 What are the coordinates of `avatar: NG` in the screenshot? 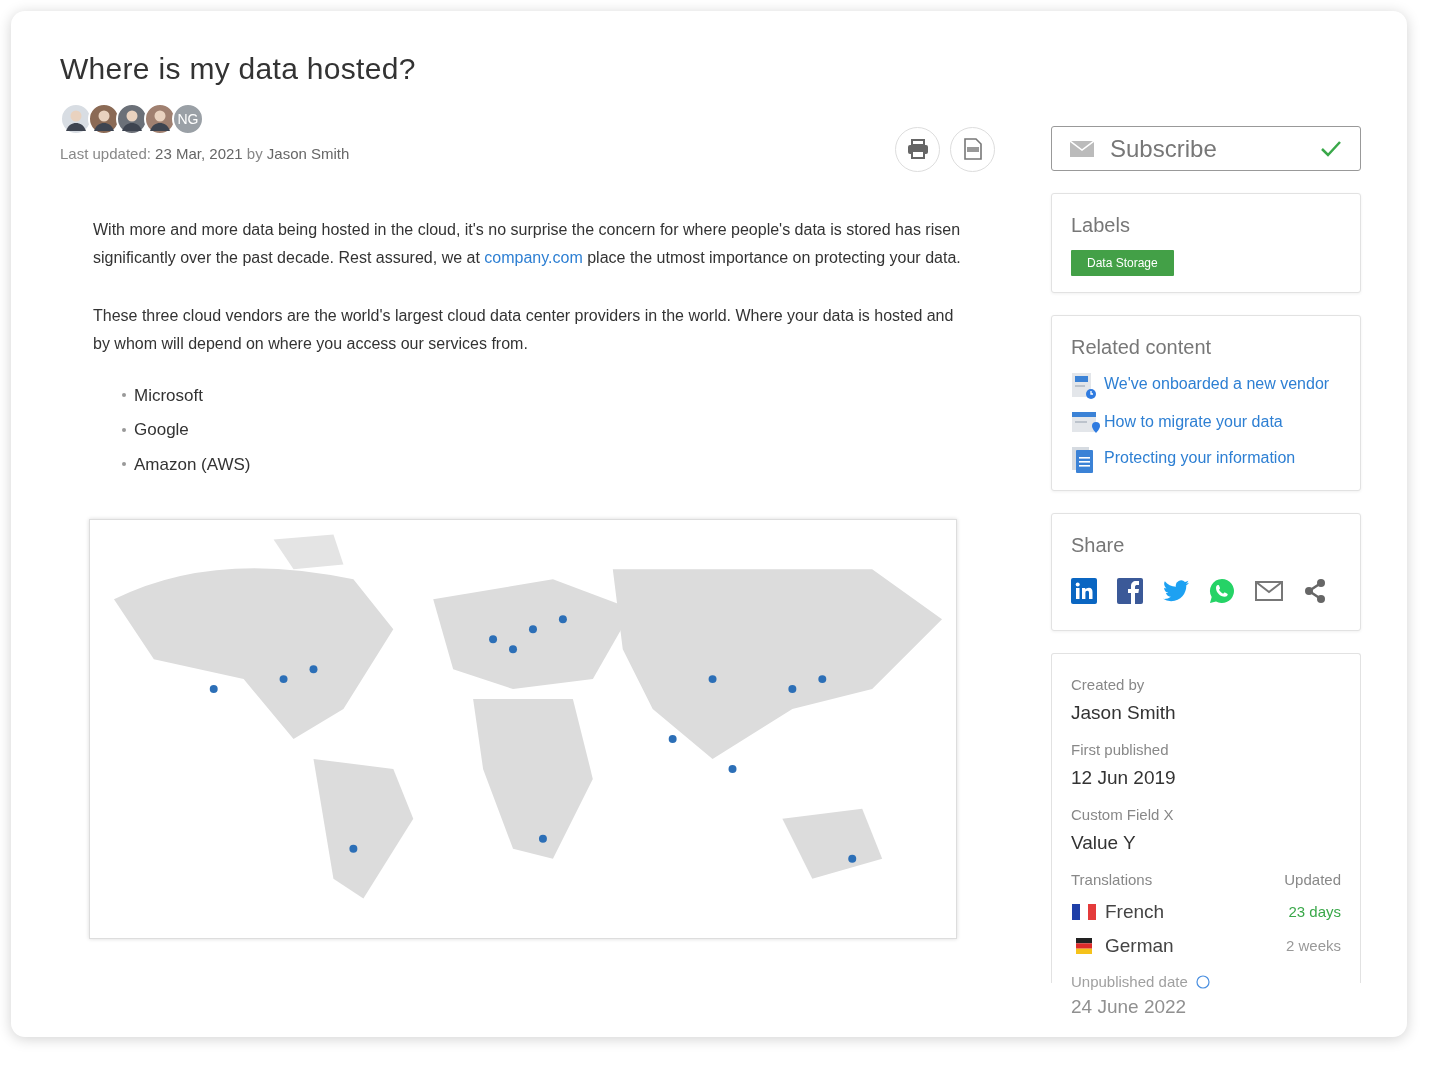 It's located at (188, 119).